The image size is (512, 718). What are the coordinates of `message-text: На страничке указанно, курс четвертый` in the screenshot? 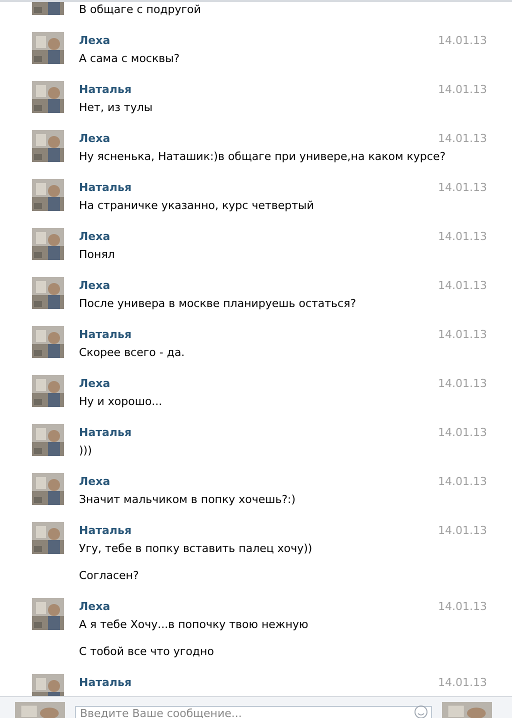 It's located at (197, 206).